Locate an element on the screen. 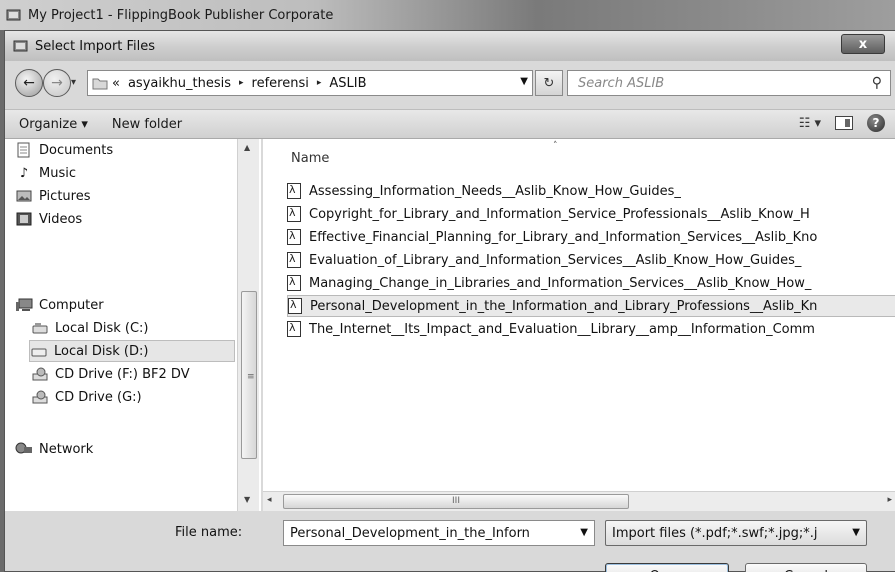 This screenshot has height=572, width=895. file-name-field: Personal_Development_in_the_Inforn ▼ is located at coordinates (439, 533).